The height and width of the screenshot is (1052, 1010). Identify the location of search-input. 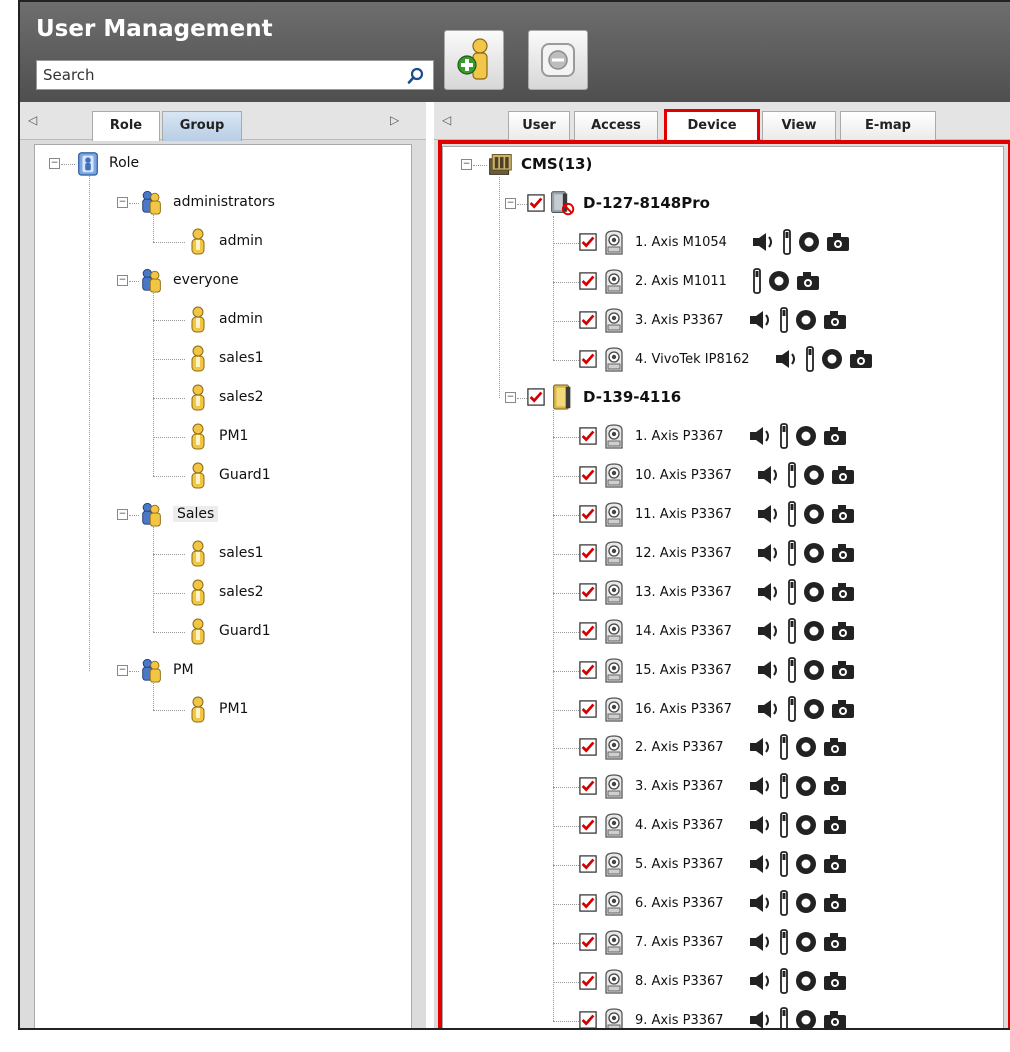
(217, 75).